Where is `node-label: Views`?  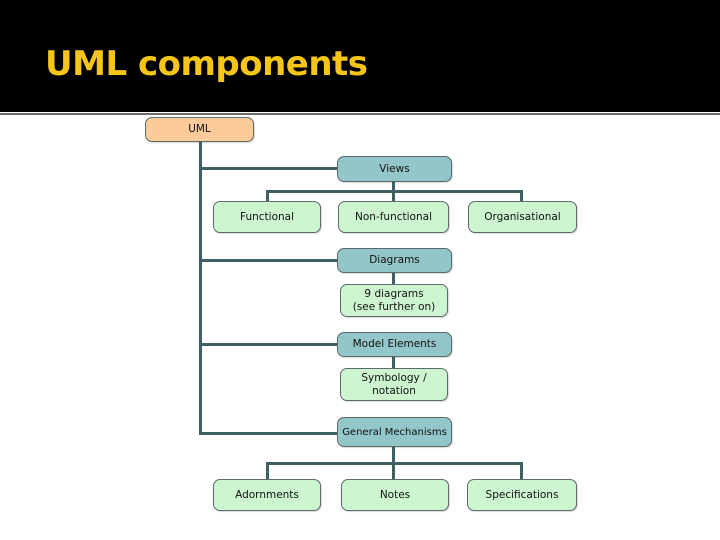
node-label: Views is located at coordinates (394, 168).